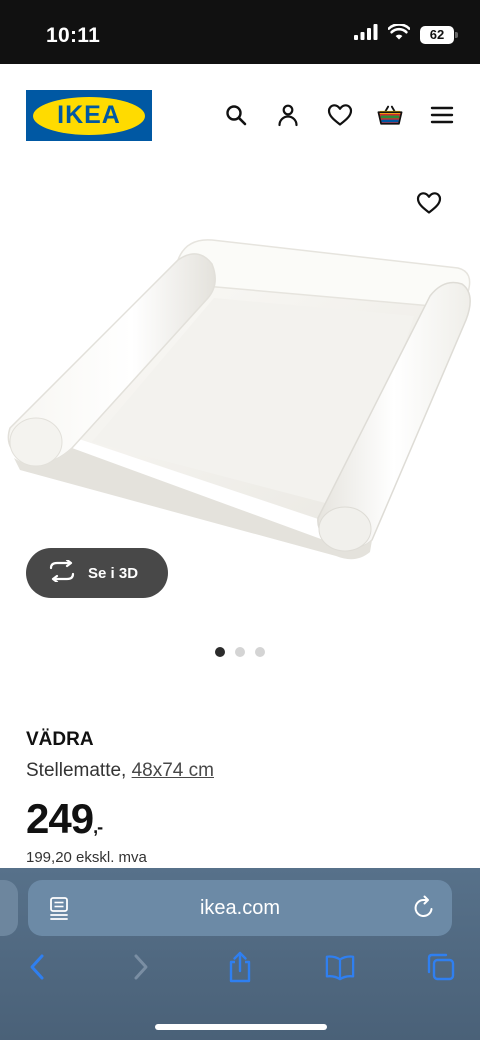 This screenshot has width=480, height=1040. Describe the element at coordinates (424, 911) in the screenshot. I see `reload-icon` at that location.